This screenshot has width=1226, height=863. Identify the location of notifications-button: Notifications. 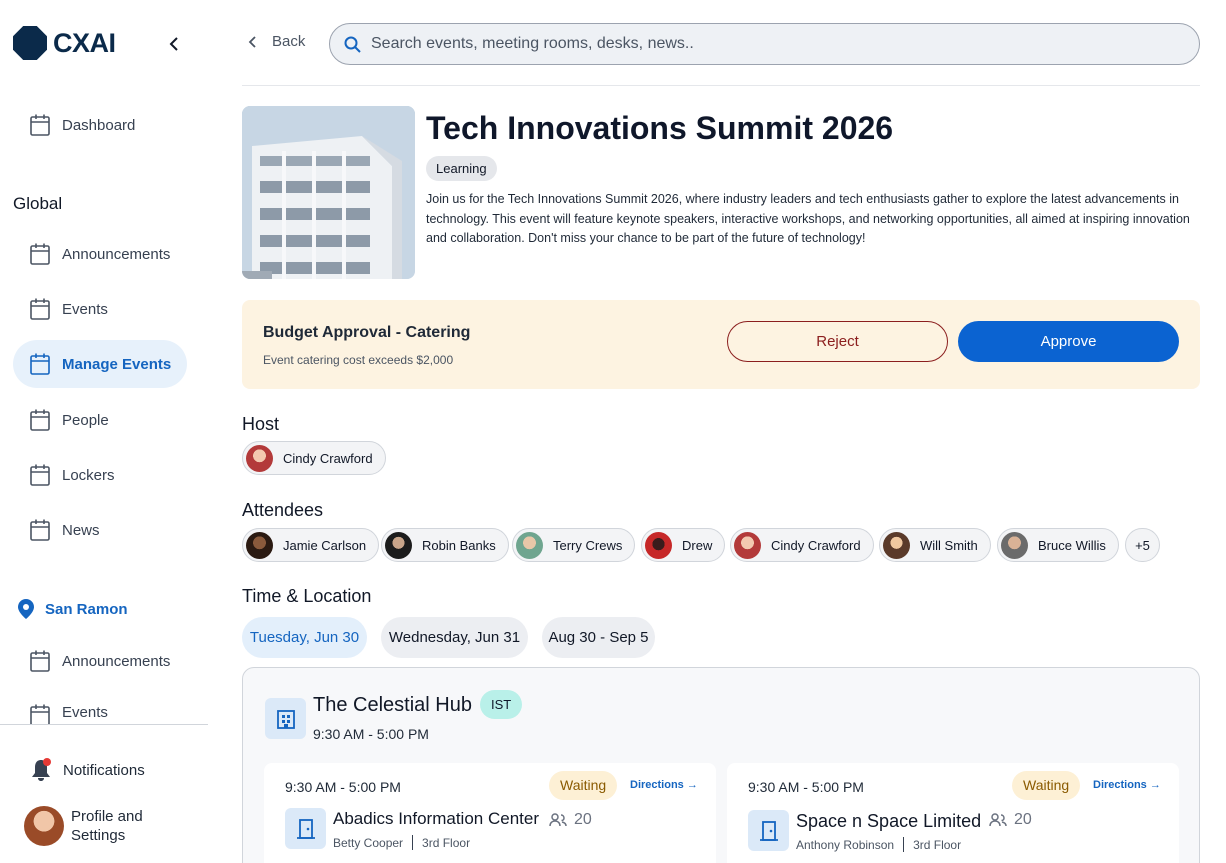
(87, 770).